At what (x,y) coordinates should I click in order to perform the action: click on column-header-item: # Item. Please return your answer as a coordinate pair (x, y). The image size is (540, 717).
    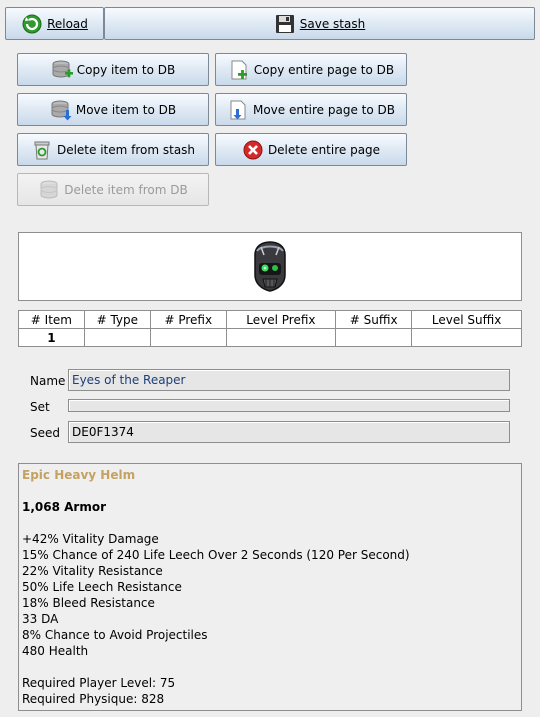
    Looking at the image, I should click on (51, 319).